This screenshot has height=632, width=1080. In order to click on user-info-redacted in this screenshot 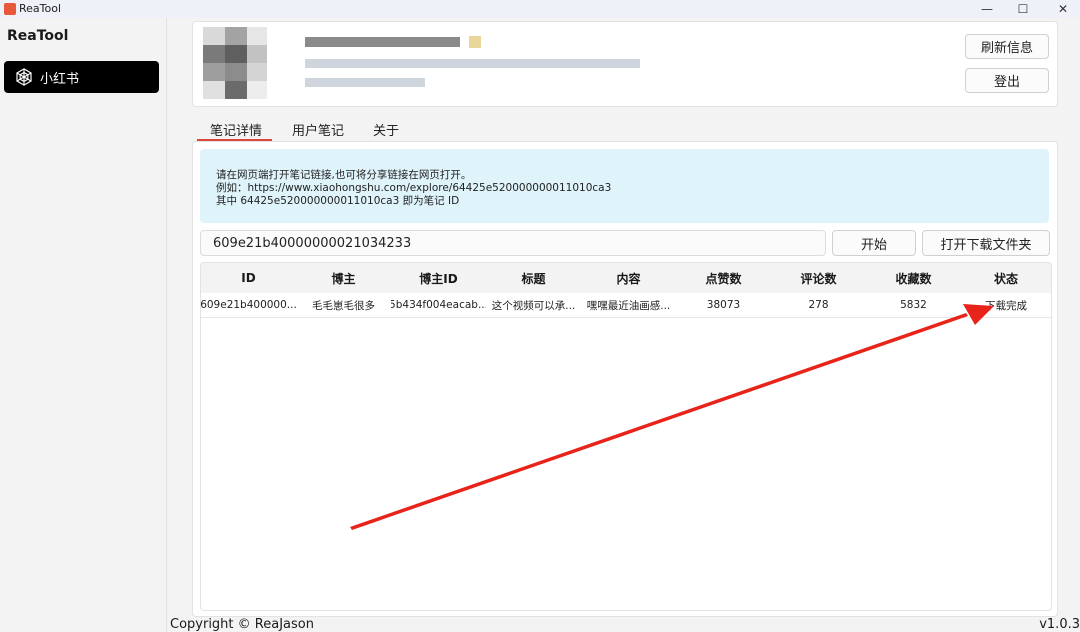, I will do `click(472, 63)`.